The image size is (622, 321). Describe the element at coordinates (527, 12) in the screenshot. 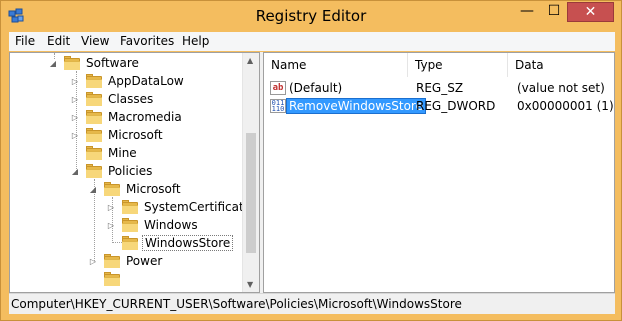

I see `minimize-button: —` at that location.